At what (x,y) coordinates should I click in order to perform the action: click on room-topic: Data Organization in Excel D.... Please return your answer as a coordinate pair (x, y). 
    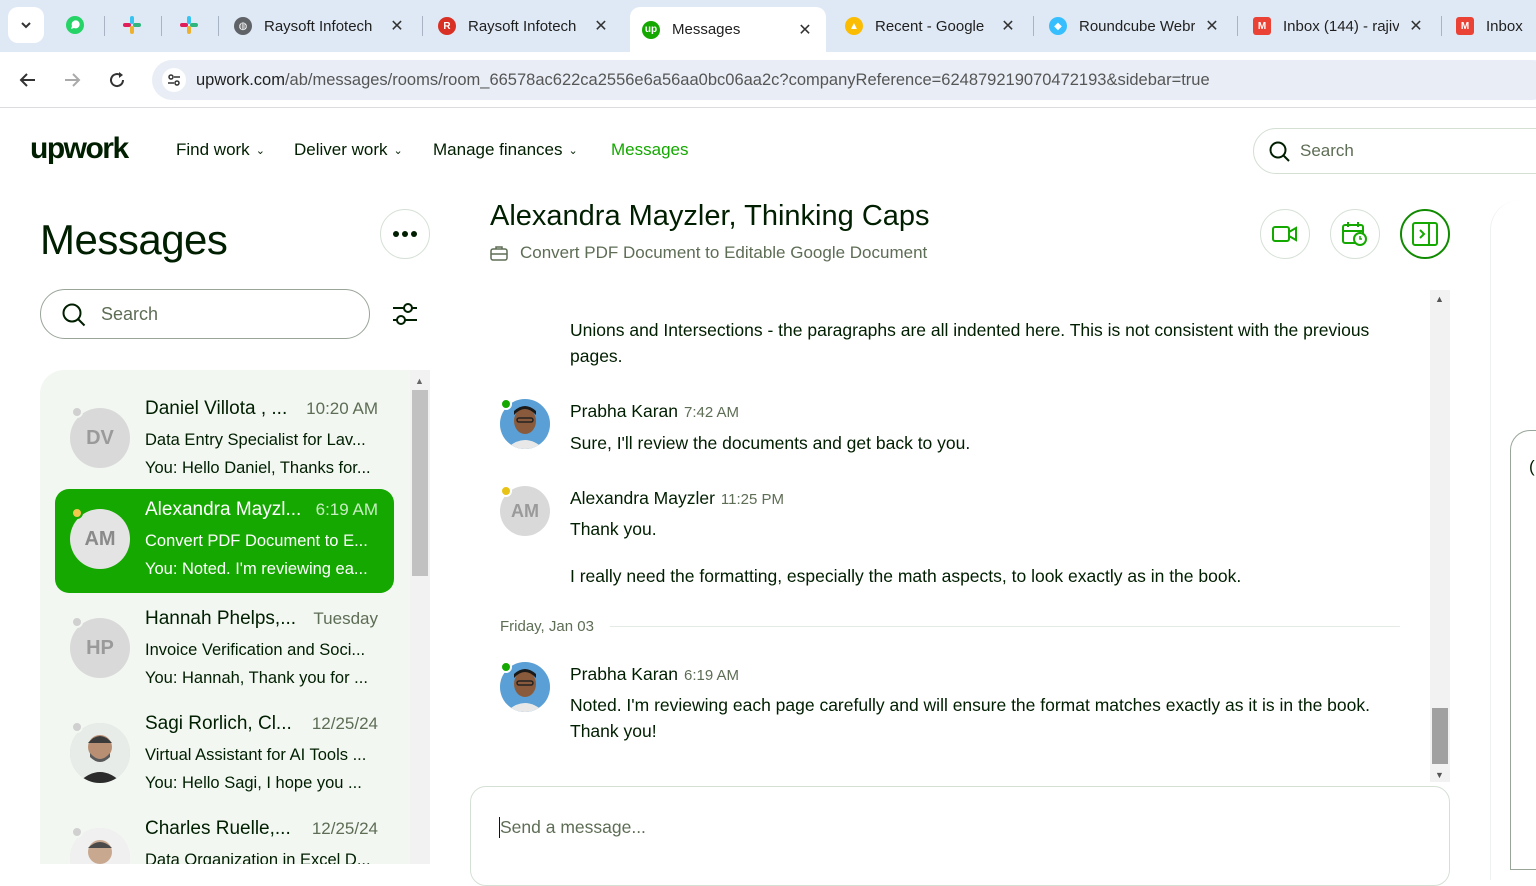
    Looking at the image, I should click on (258, 857).